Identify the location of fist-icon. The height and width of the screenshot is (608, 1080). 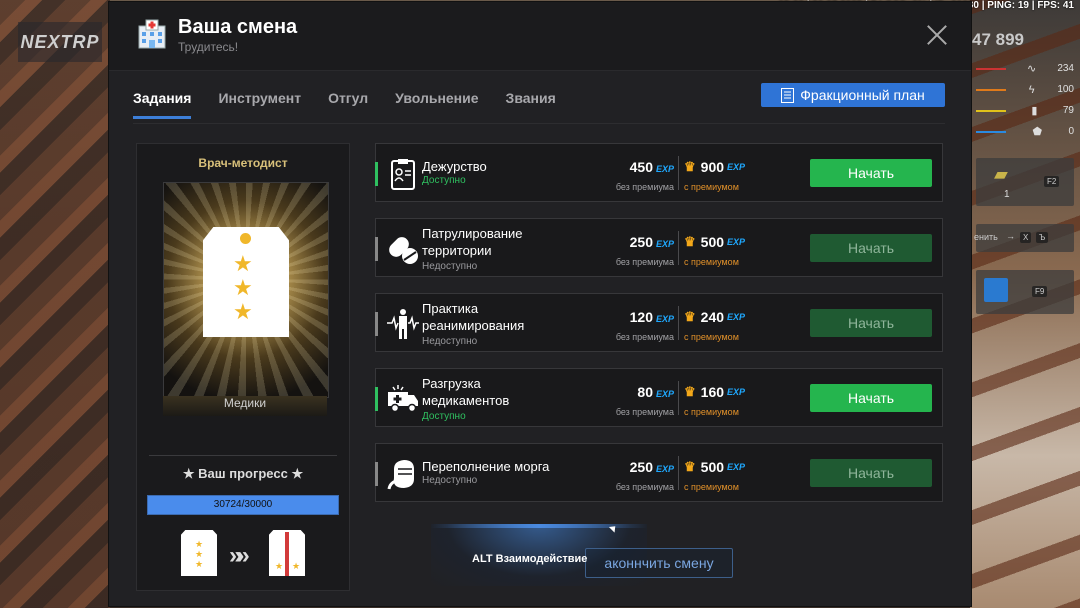
(403, 474).